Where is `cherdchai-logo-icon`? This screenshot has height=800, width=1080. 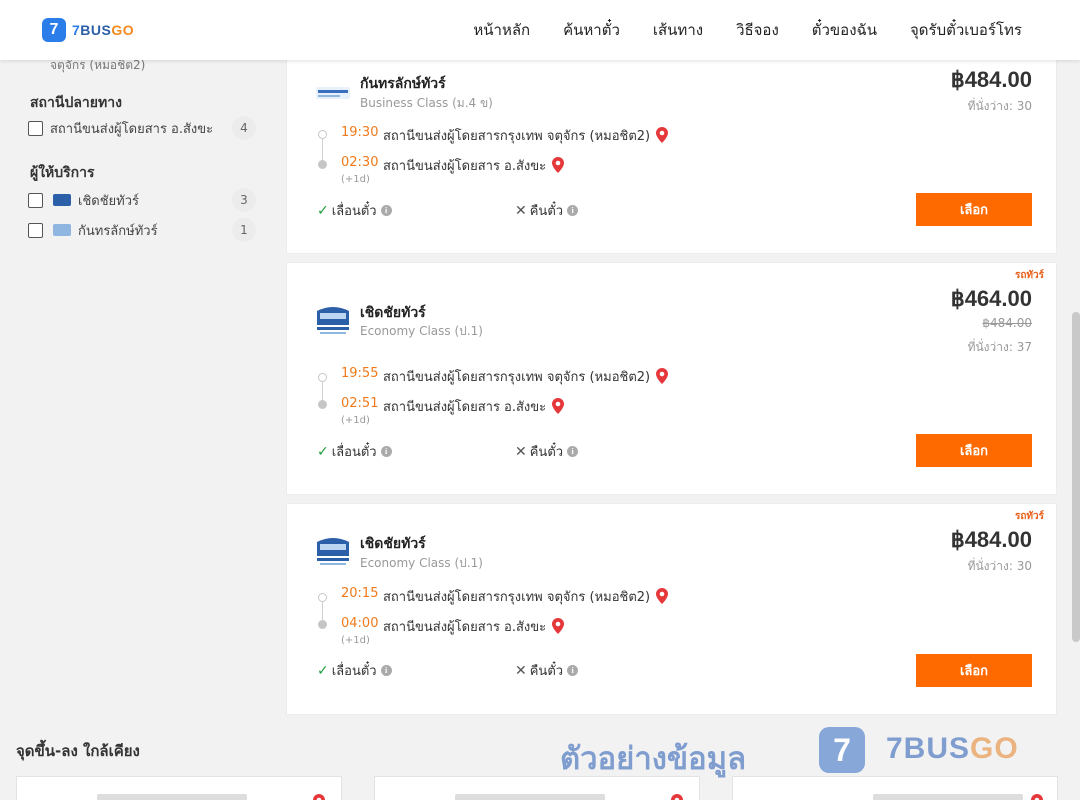 cherdchai-logo-icon is located at coordinates (62, 200).